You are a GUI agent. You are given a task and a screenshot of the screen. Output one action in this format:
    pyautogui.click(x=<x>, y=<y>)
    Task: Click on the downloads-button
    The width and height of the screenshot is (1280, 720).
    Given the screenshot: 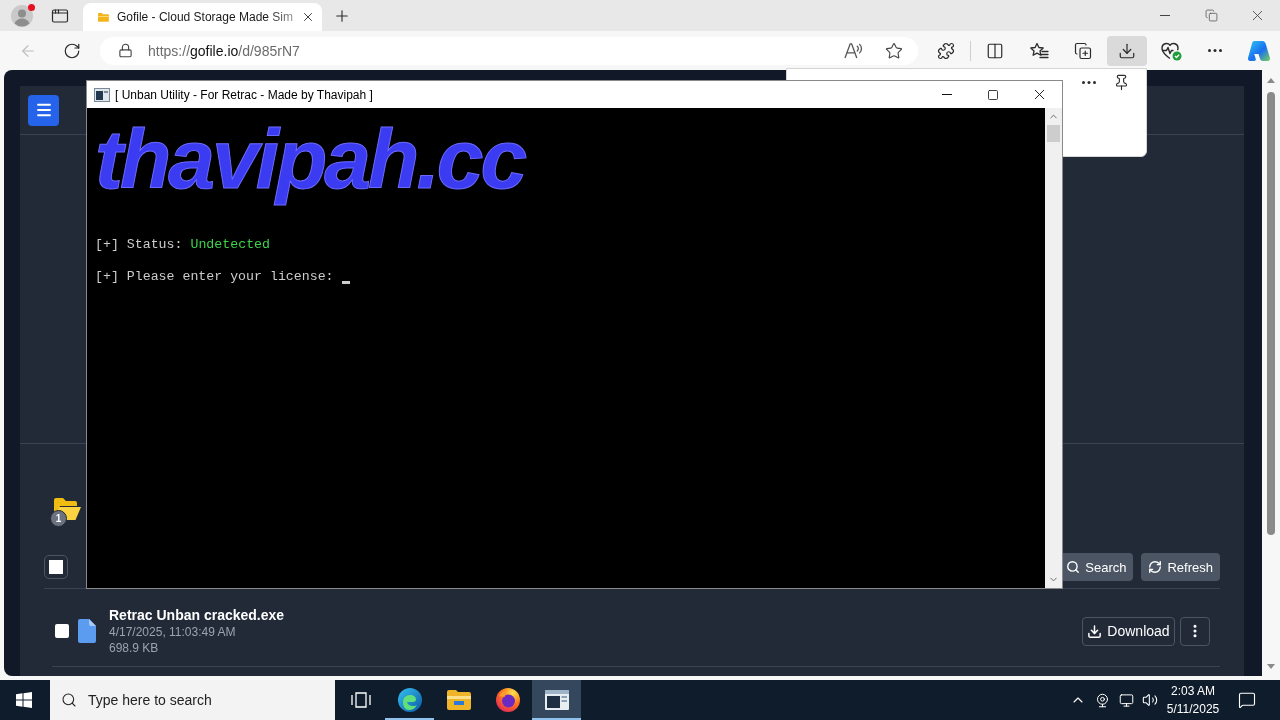 What is the action you would take?
    pyautogui.click(x=1127, y=50)
    